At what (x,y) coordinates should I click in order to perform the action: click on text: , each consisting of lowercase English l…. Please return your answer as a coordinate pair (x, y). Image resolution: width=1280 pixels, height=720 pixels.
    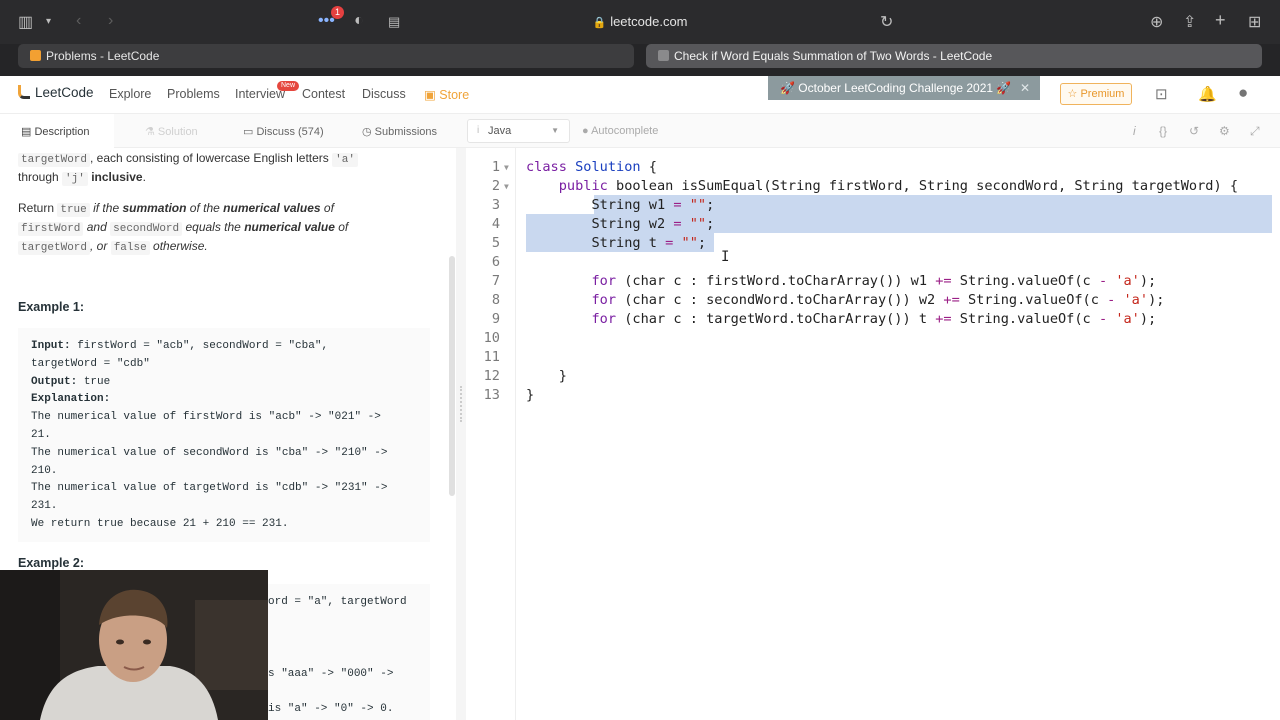
    Looking at the image, I should click on (211, 158).